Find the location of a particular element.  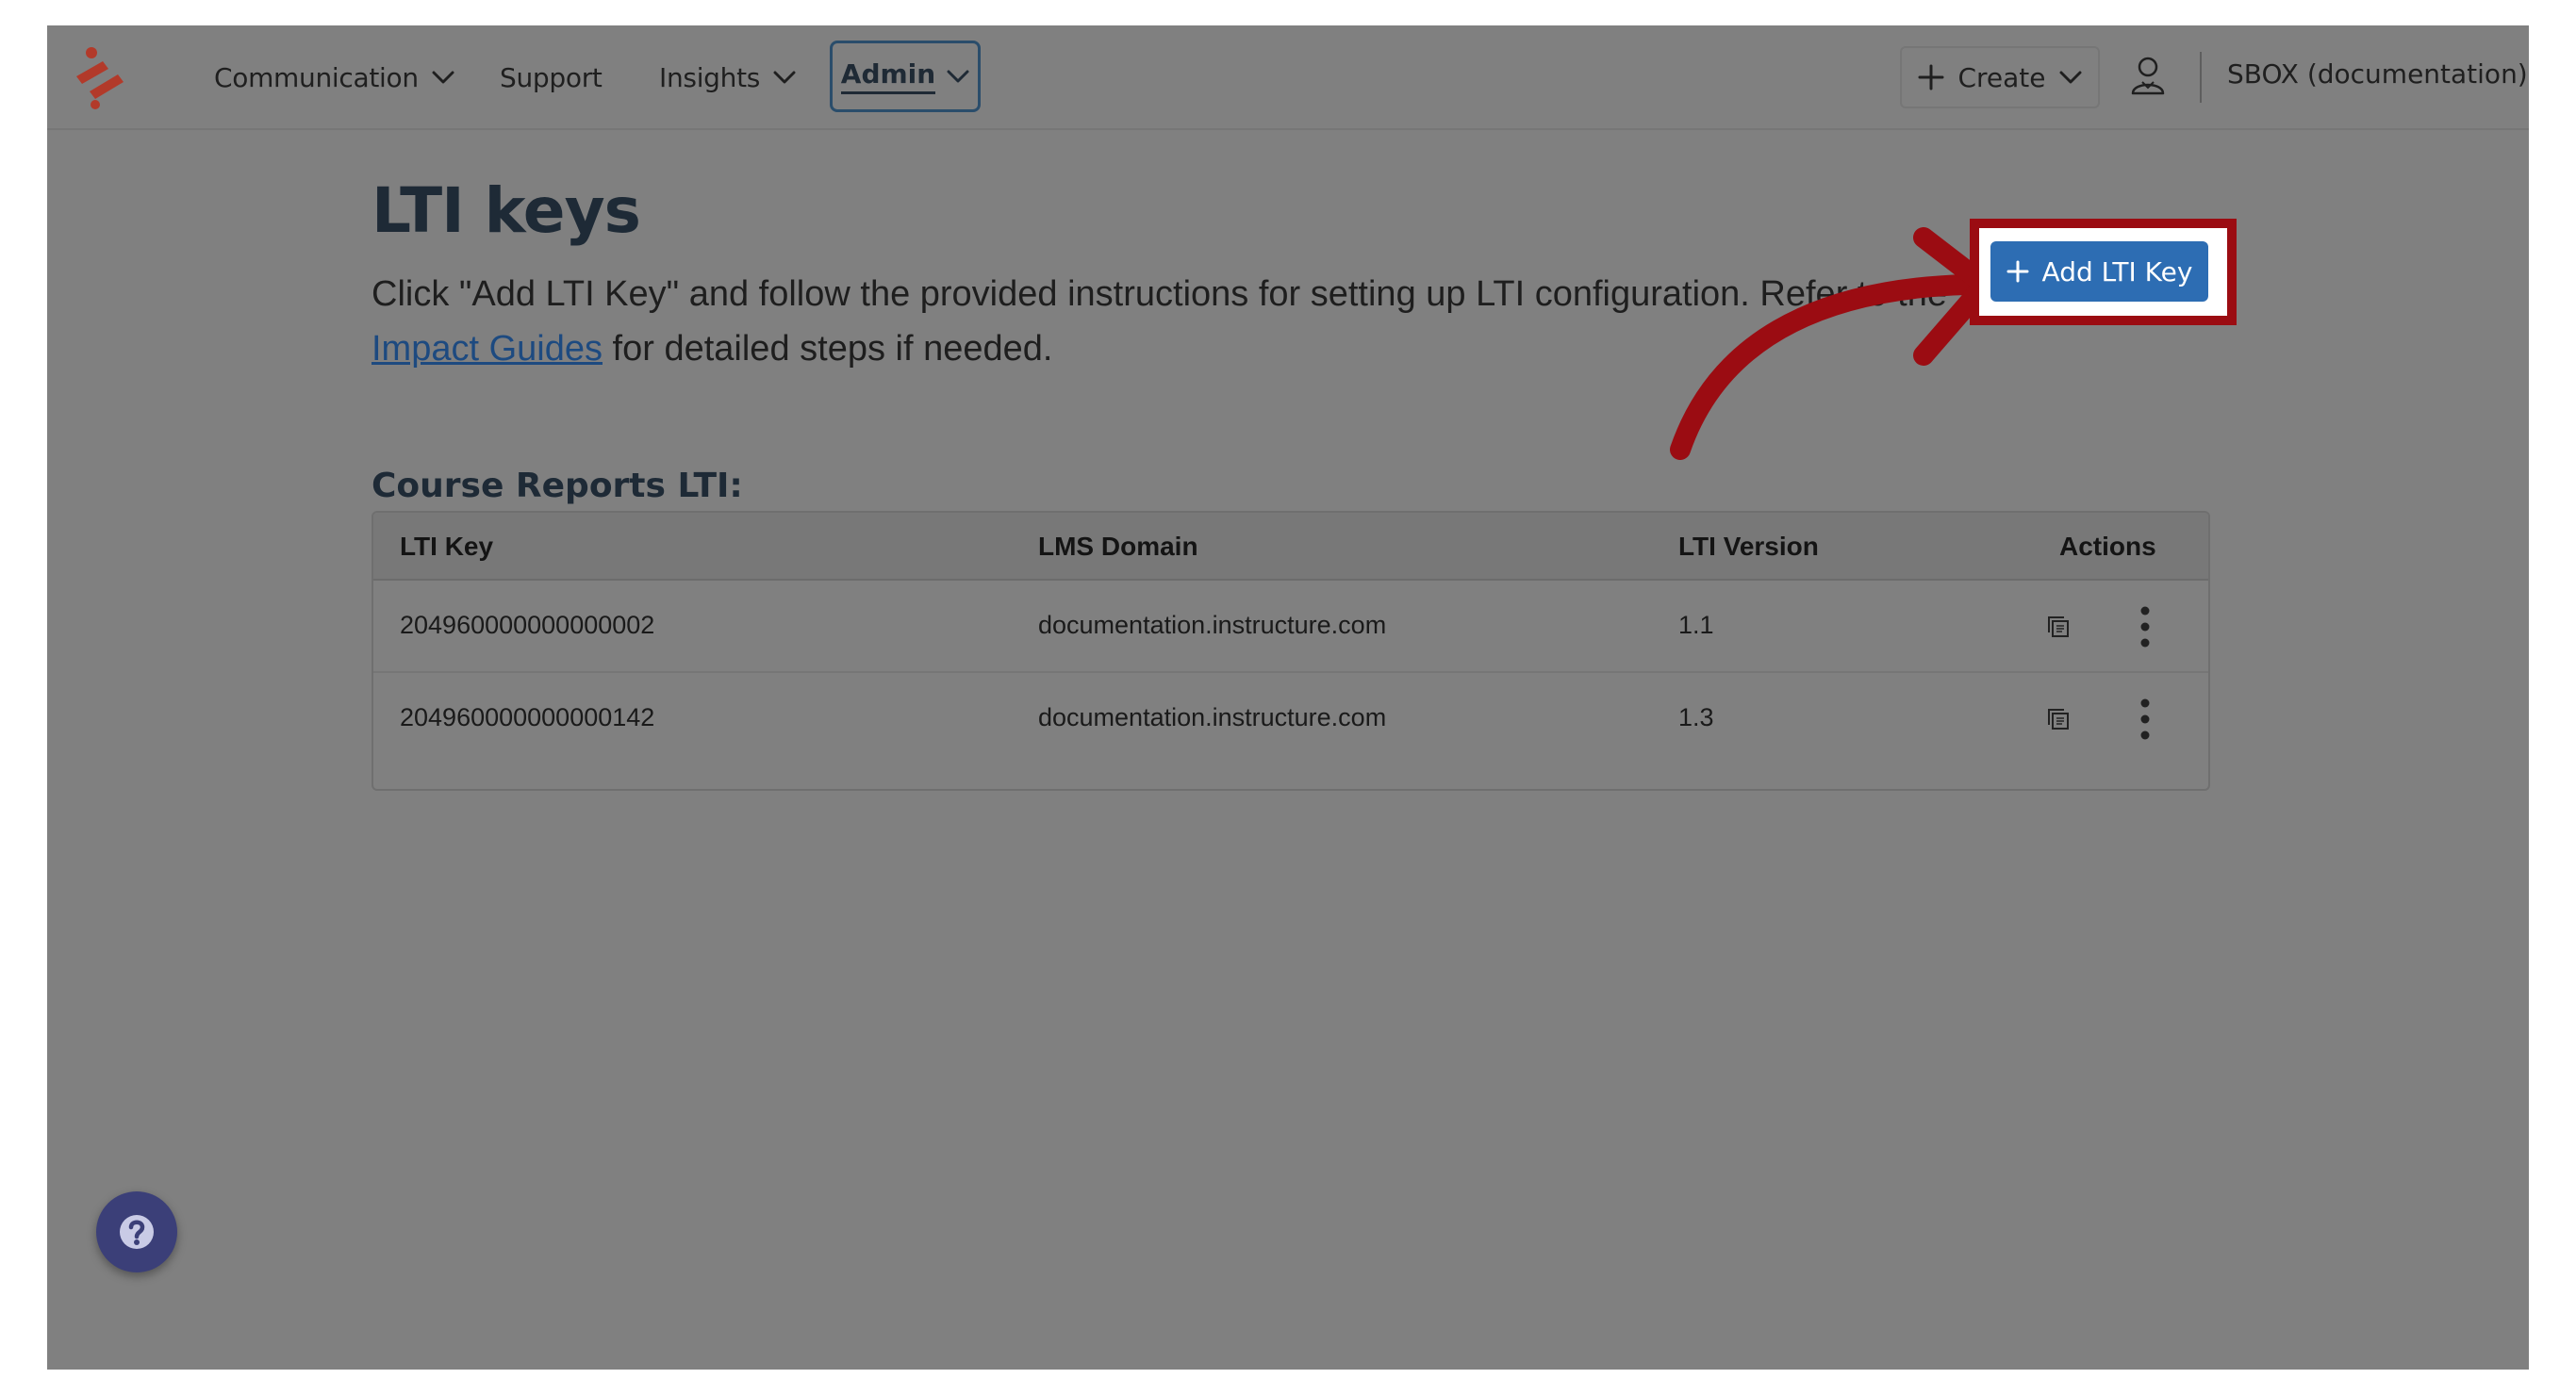

intro-text-end: for detailed steps if needed. is located at coordinates (828, 349).